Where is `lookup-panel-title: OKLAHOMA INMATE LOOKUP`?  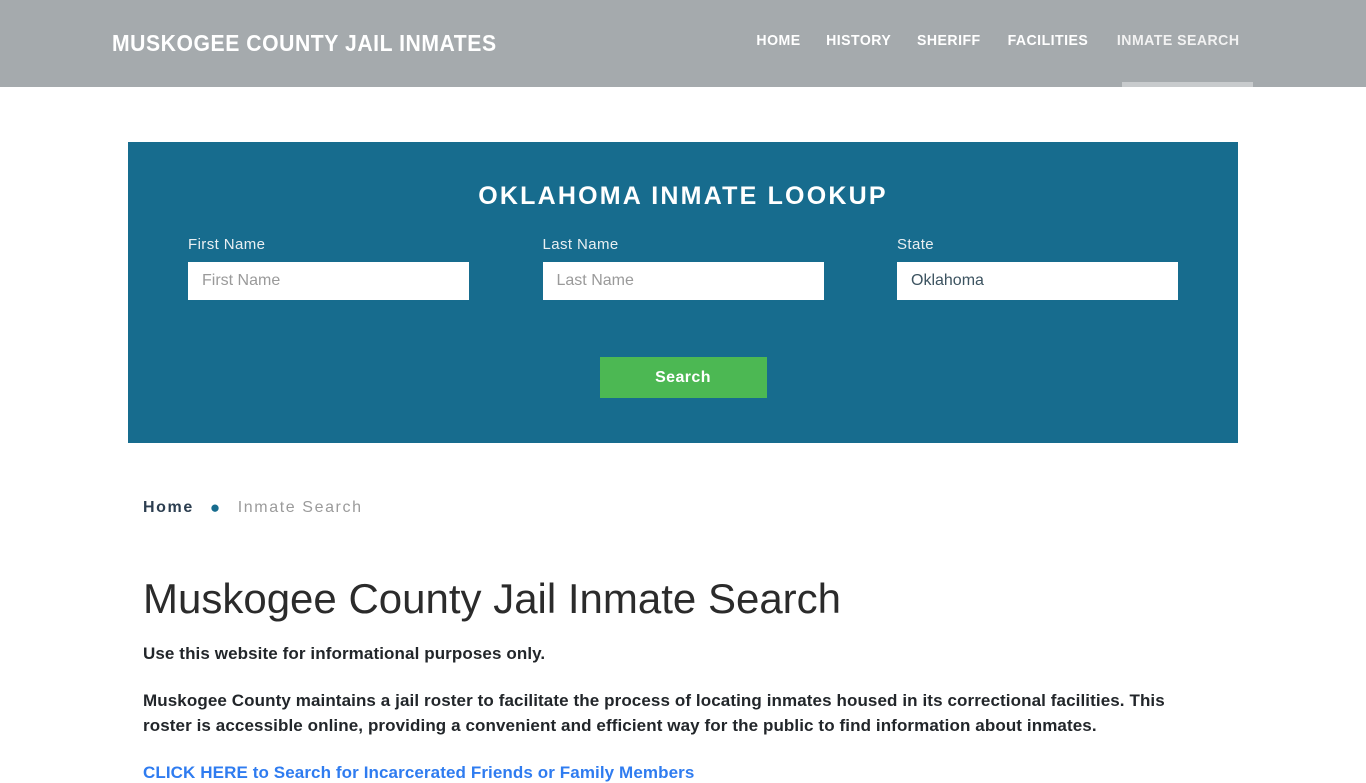 lookup-panel-title: OKLAHOMA INMATE LOOKUP is located at coordinates (683, 196).